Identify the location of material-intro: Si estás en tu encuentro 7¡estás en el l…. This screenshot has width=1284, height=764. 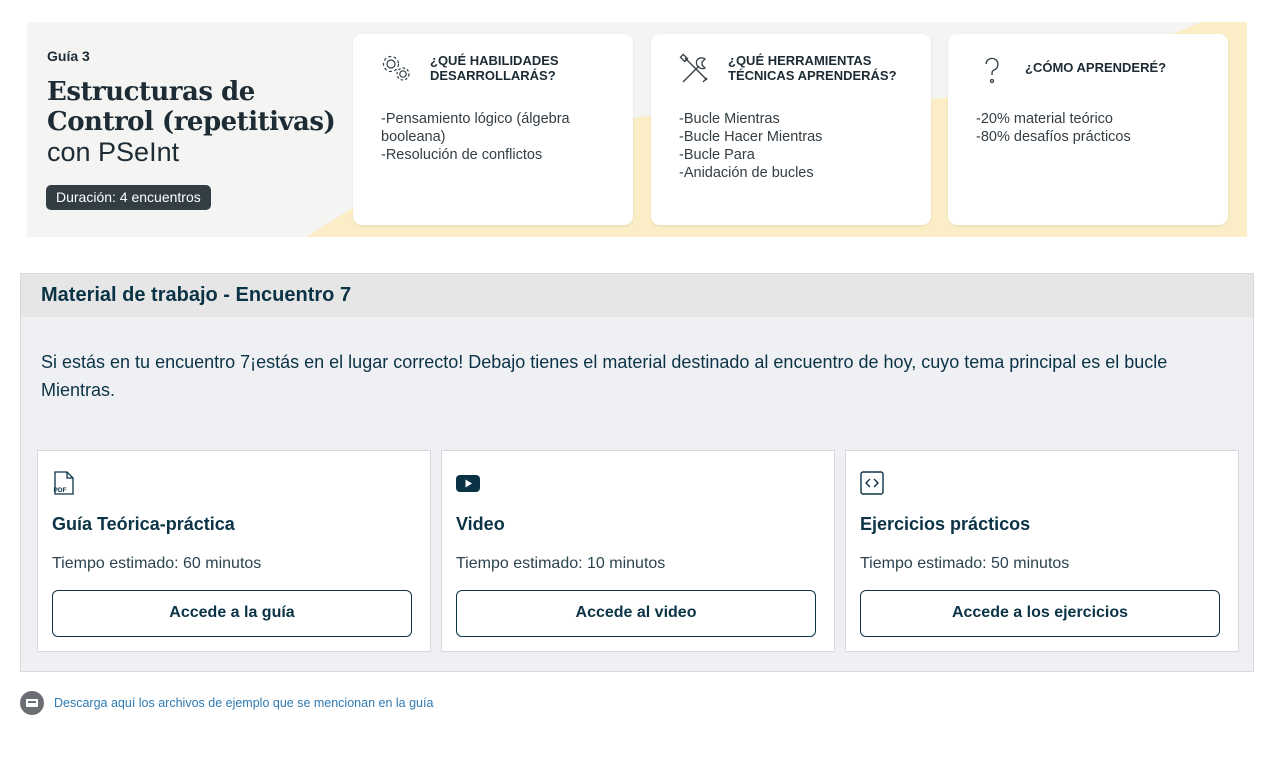
(604, 376).